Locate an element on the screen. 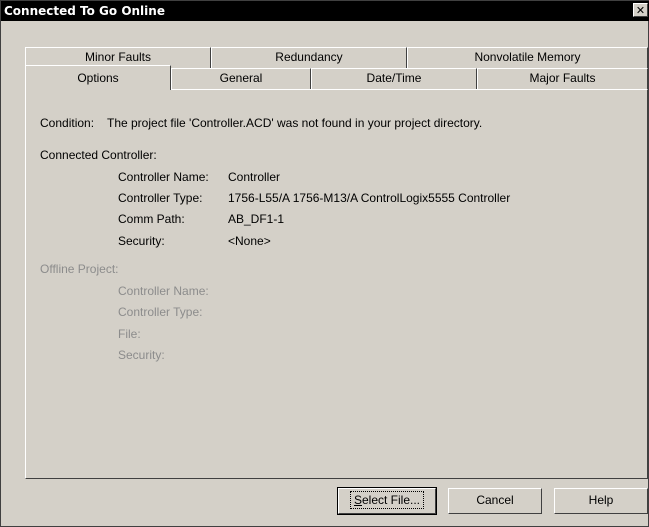  tab-major-faults: Major Faults is located at coordinates (562, 78).